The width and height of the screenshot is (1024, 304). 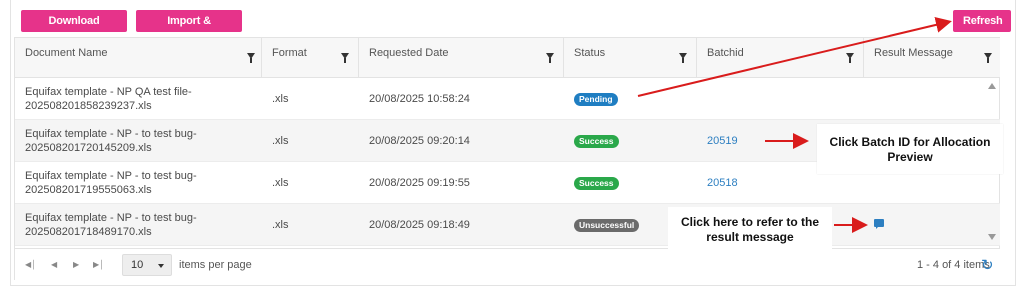 What do you see at coordinates (108, 92) in the screenshot?
I see `document-name-line: Equifax template - NP QA test file-` at bounding box center [108, 92].